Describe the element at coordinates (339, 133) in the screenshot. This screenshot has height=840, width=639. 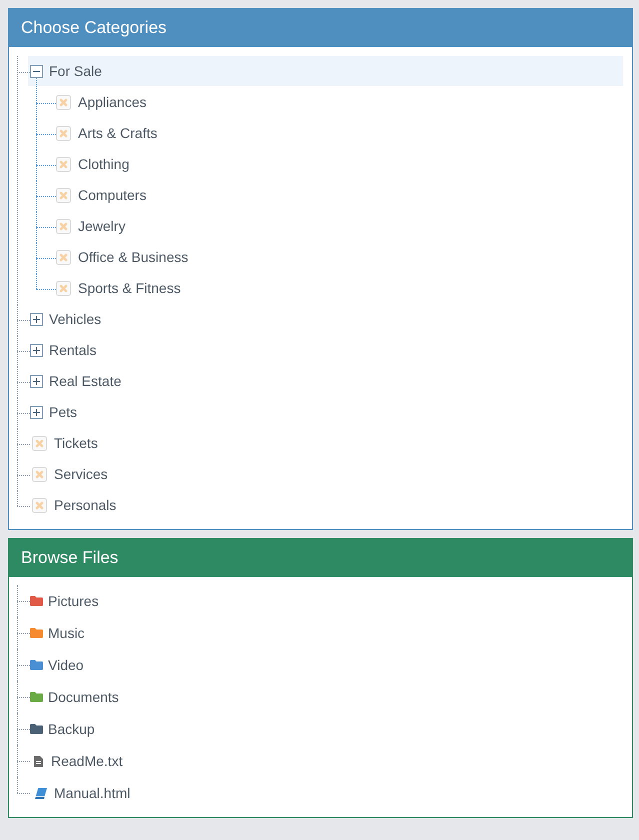
I see `tree-row: Arts & Crafts` at that location.